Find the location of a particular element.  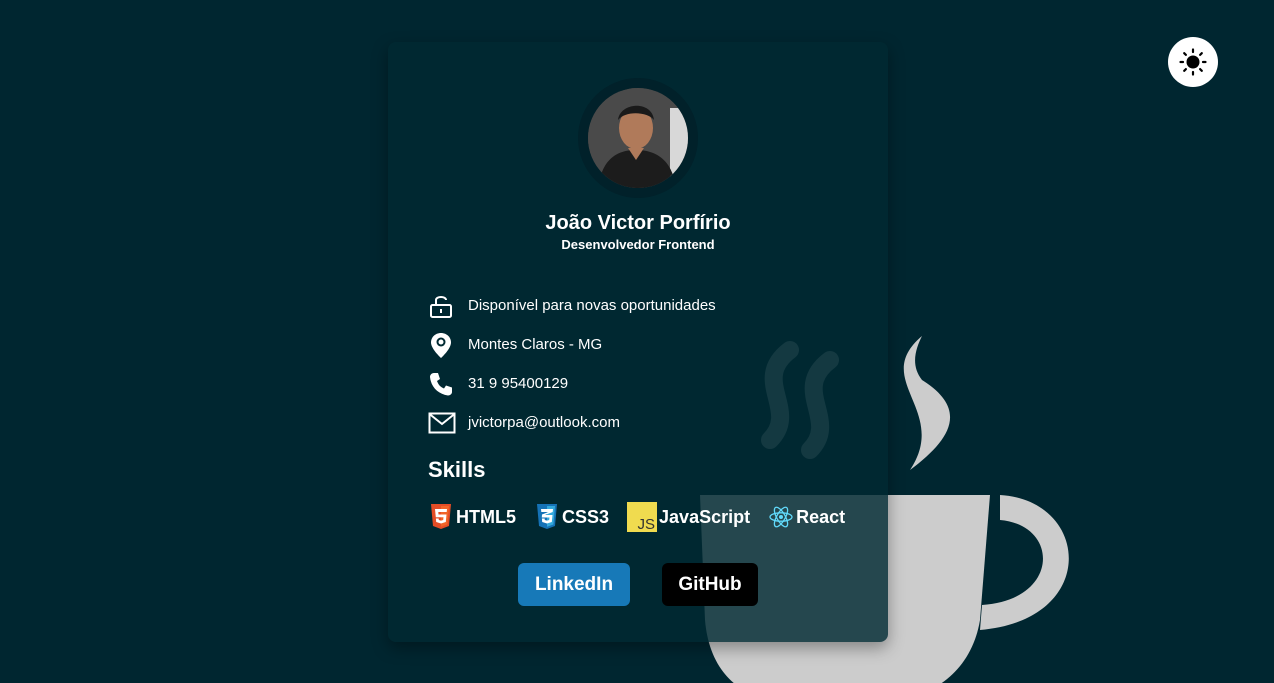

skill-css3: CSS3 is located at coordinates (571, 517).